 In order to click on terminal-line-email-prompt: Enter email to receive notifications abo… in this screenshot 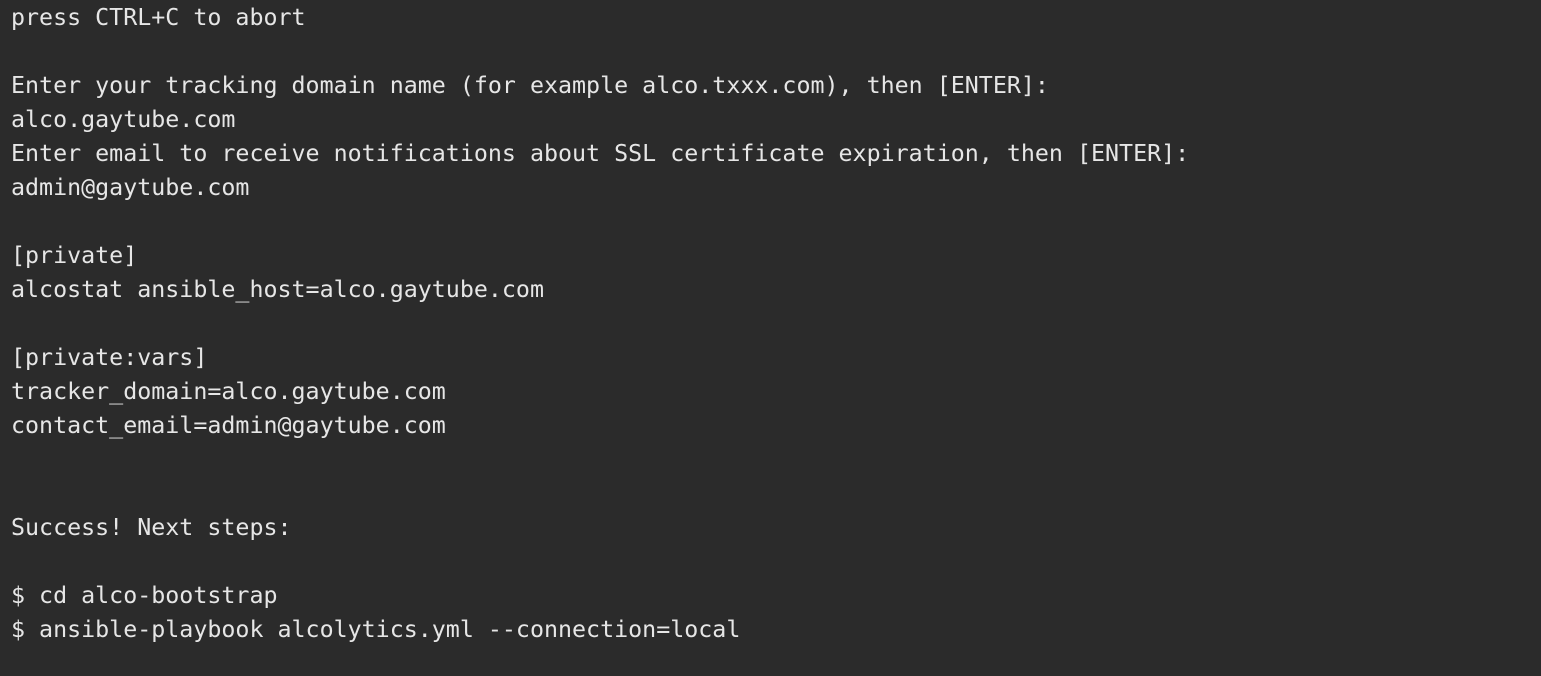, I will do `click(600, 153)`.